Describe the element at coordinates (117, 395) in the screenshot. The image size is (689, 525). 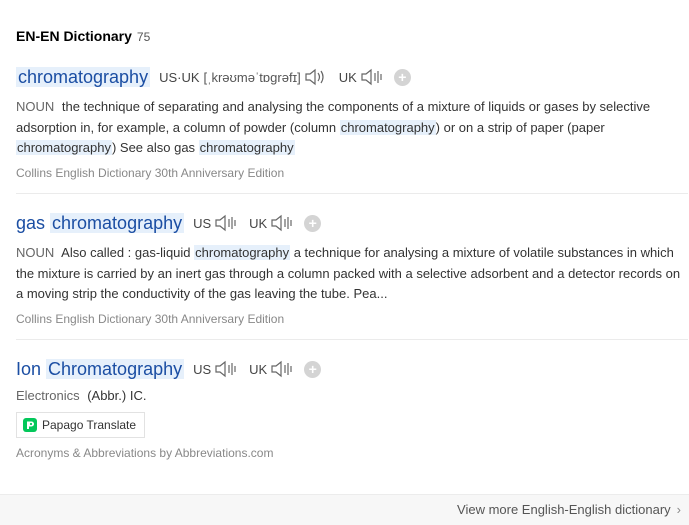
I see `abbreviation-text: (Abbr.) IC.` at that location.